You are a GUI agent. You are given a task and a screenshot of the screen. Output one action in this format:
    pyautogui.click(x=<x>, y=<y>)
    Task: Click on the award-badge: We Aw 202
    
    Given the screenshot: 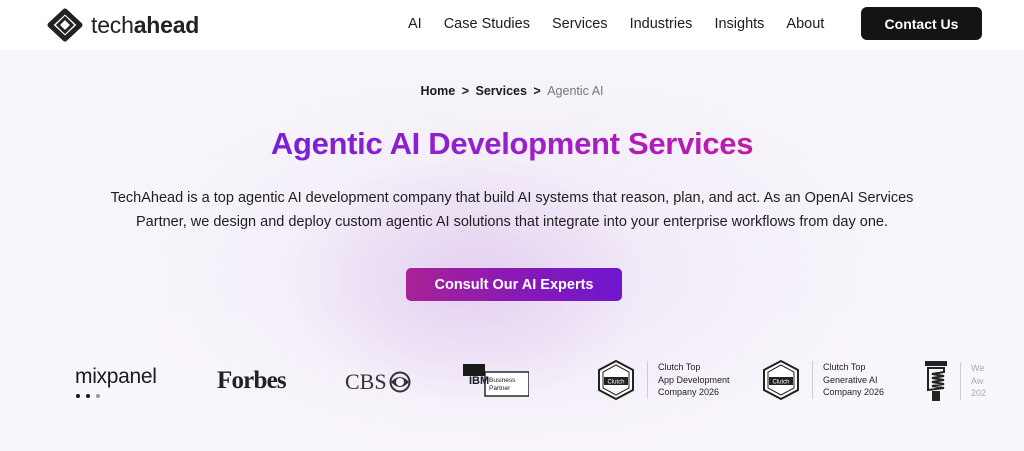 What is the action you would take?
    pyautogui.click(x=955, y=381)
    